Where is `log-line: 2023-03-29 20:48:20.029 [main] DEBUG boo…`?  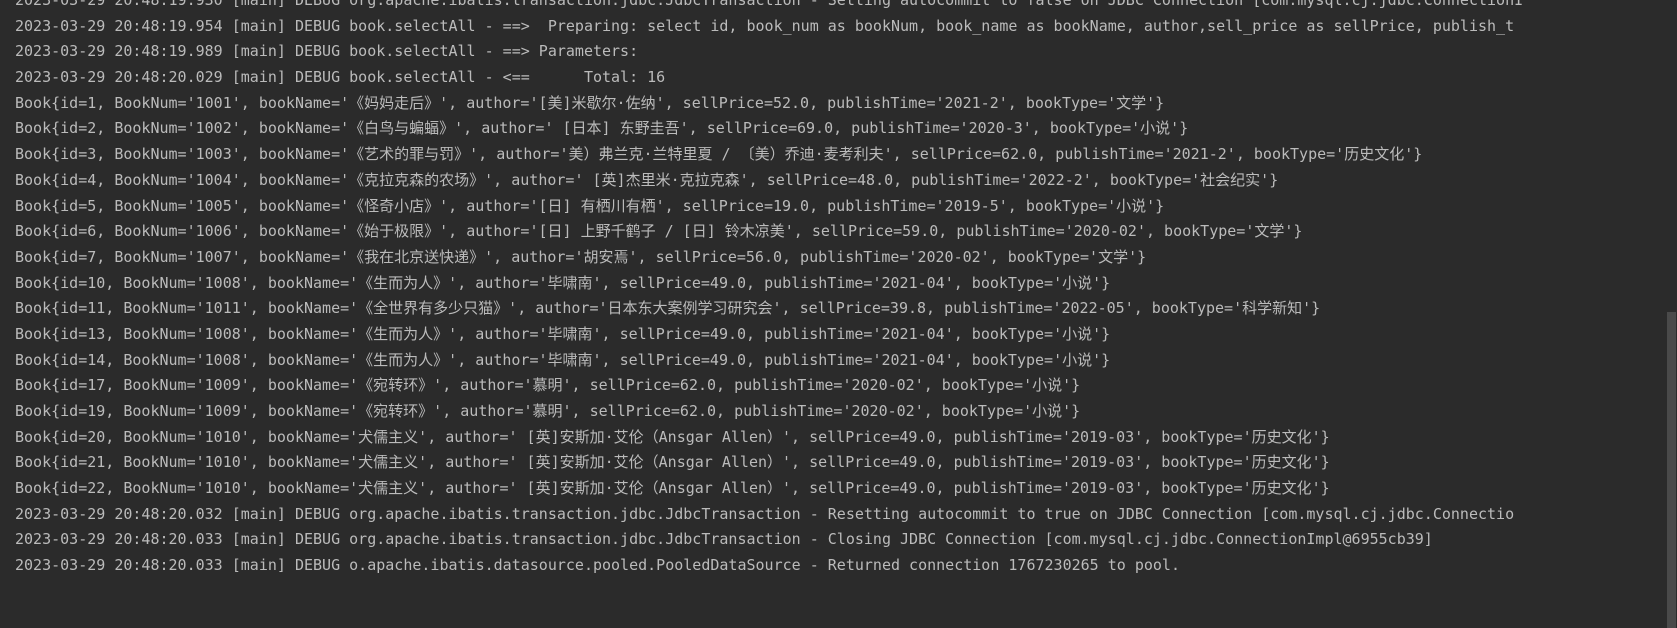
log-line: 2023-03-29 20:48:20.029 [main] DEBUG boo… is located at coordinates (340, 77).